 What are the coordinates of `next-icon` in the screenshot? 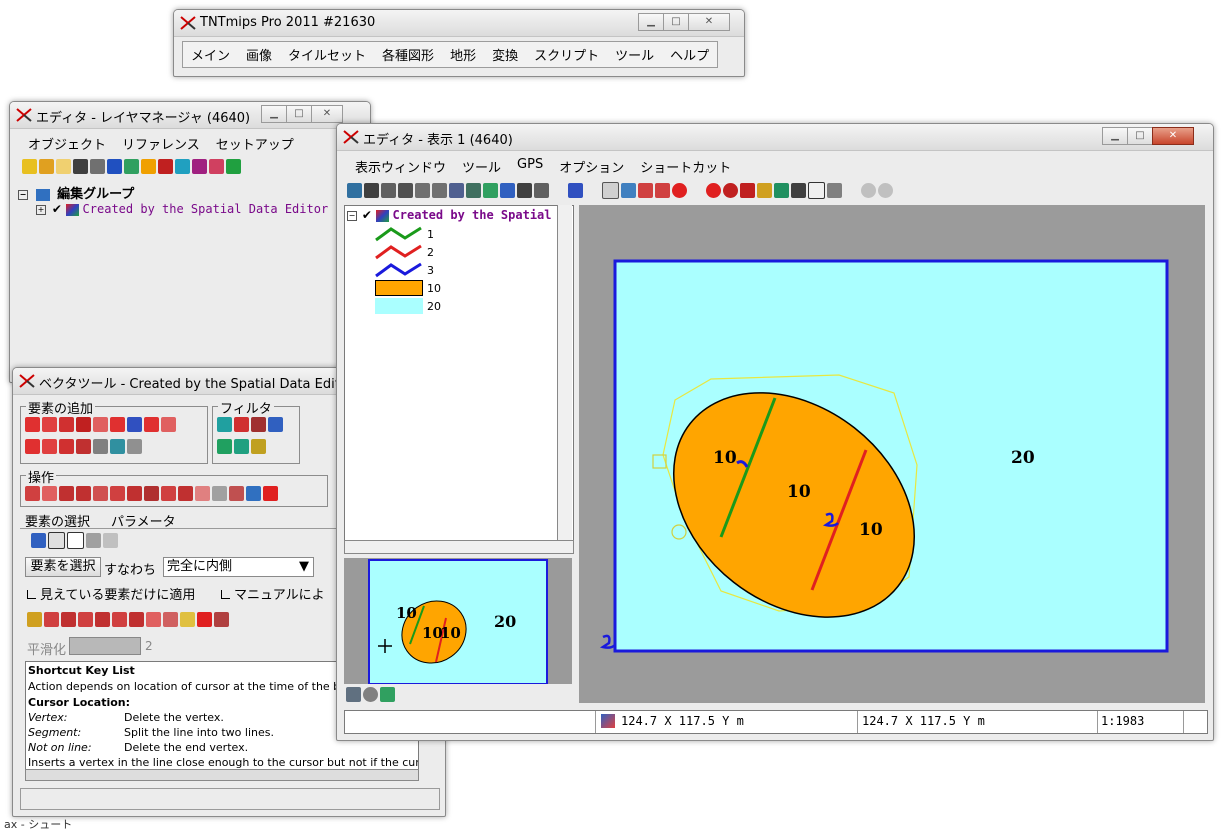 It's located at (662, 190).